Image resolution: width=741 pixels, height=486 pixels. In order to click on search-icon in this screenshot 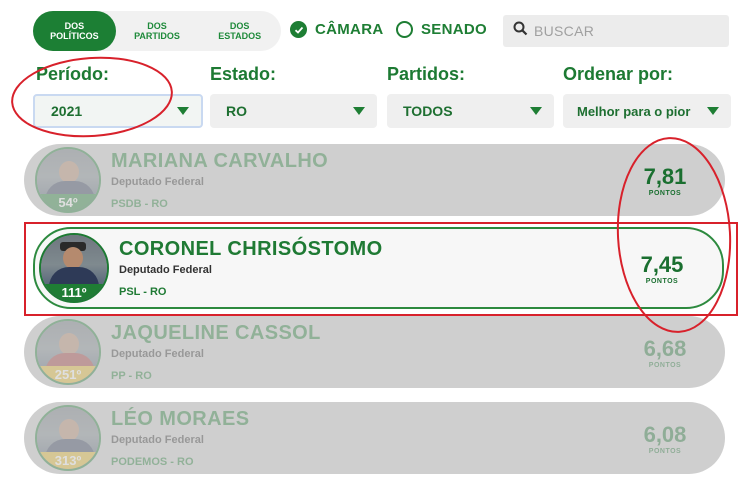, I will do `click(520, 31)`.